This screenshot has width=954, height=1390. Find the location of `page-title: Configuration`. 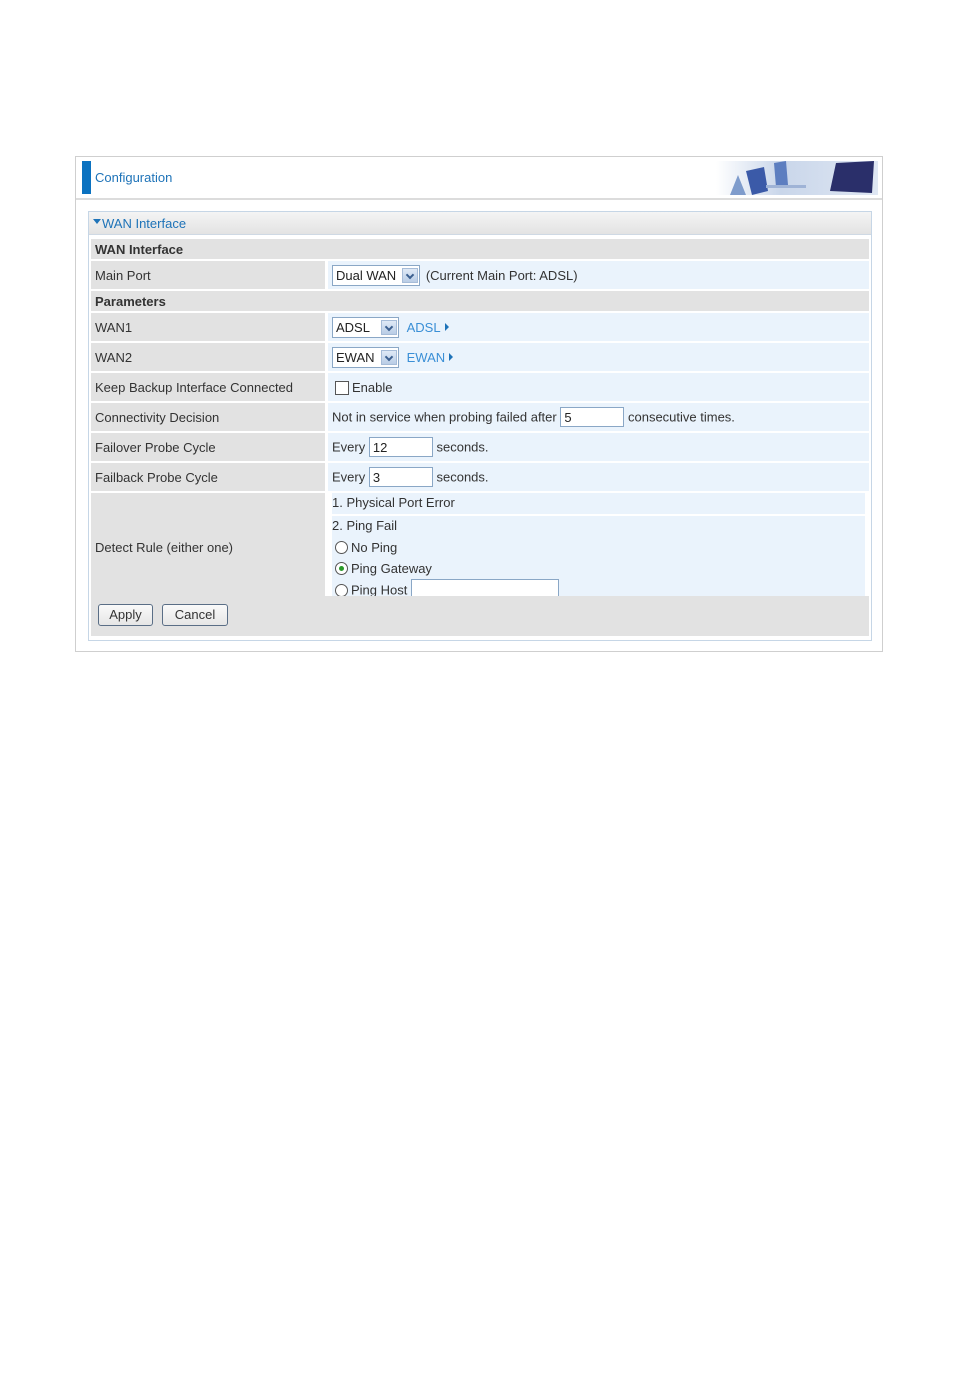

page-title: Configuration is located at coordinates (134, 177).